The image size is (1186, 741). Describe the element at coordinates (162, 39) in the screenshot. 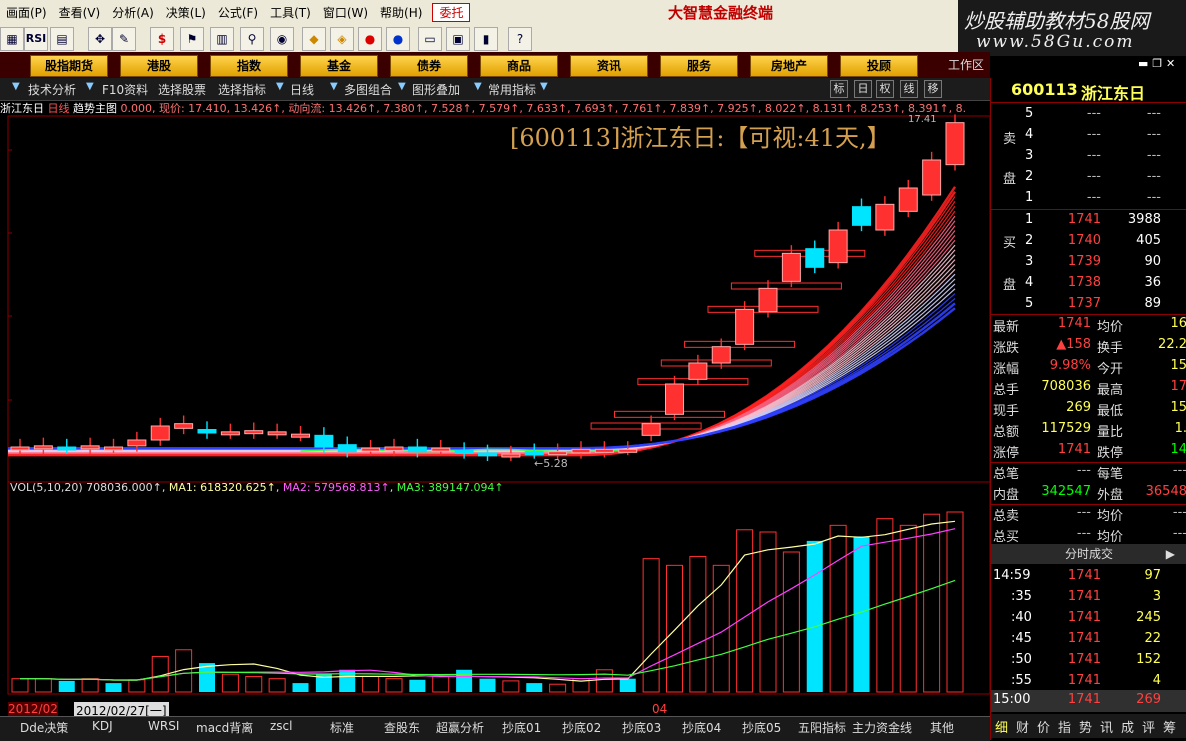

I see `dollar-icon: $` at that location.